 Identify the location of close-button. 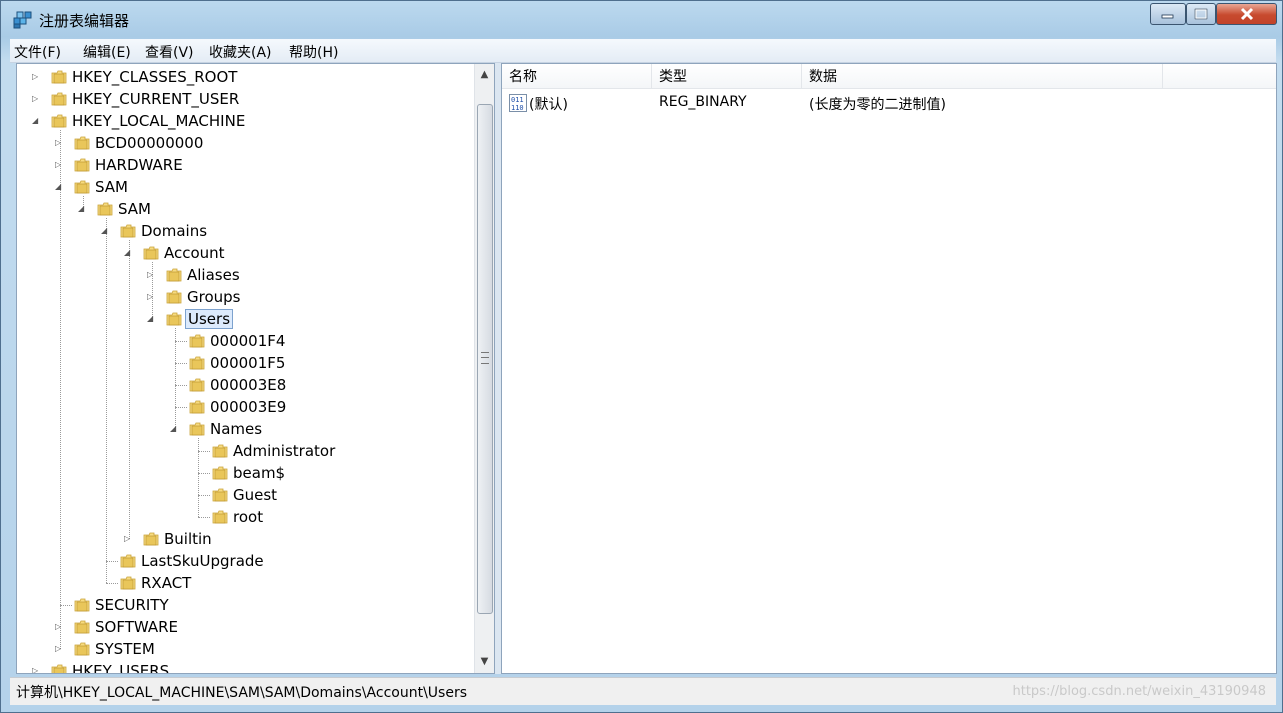
(1246, 14).